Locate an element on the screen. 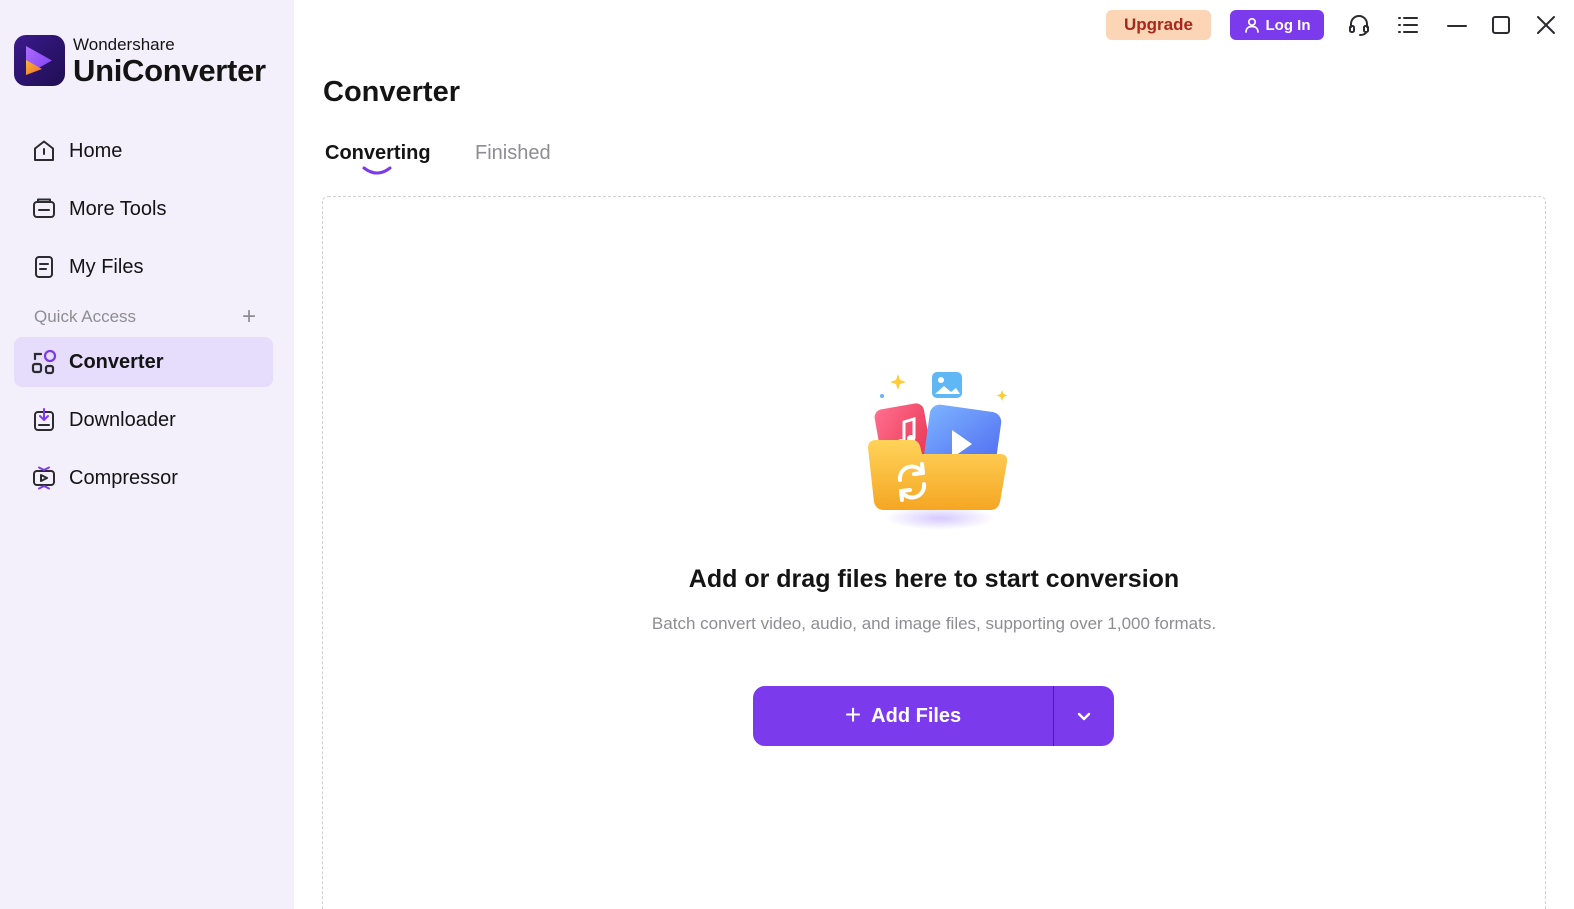 The image size is (1574, 909). add-files-button-group: + Add Files is located at coordinates (933, 716).